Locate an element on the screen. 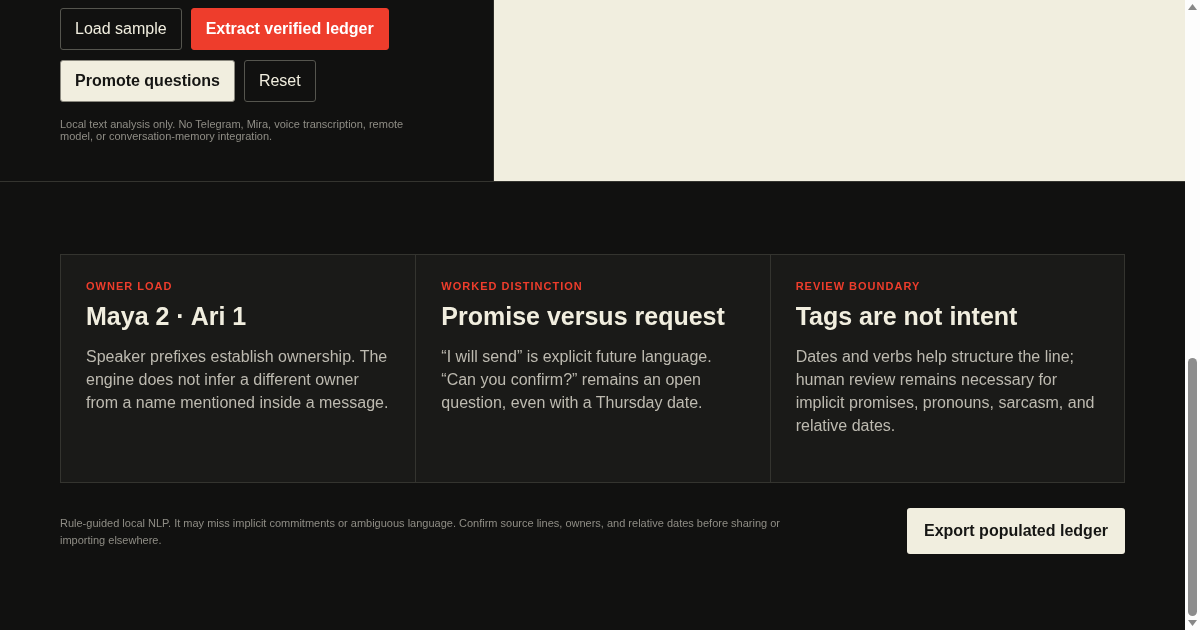 This screenshot has width=1200, height=630. card-eyebrow: REVIEW BOUNDARY is located at coordinates (858, 286).